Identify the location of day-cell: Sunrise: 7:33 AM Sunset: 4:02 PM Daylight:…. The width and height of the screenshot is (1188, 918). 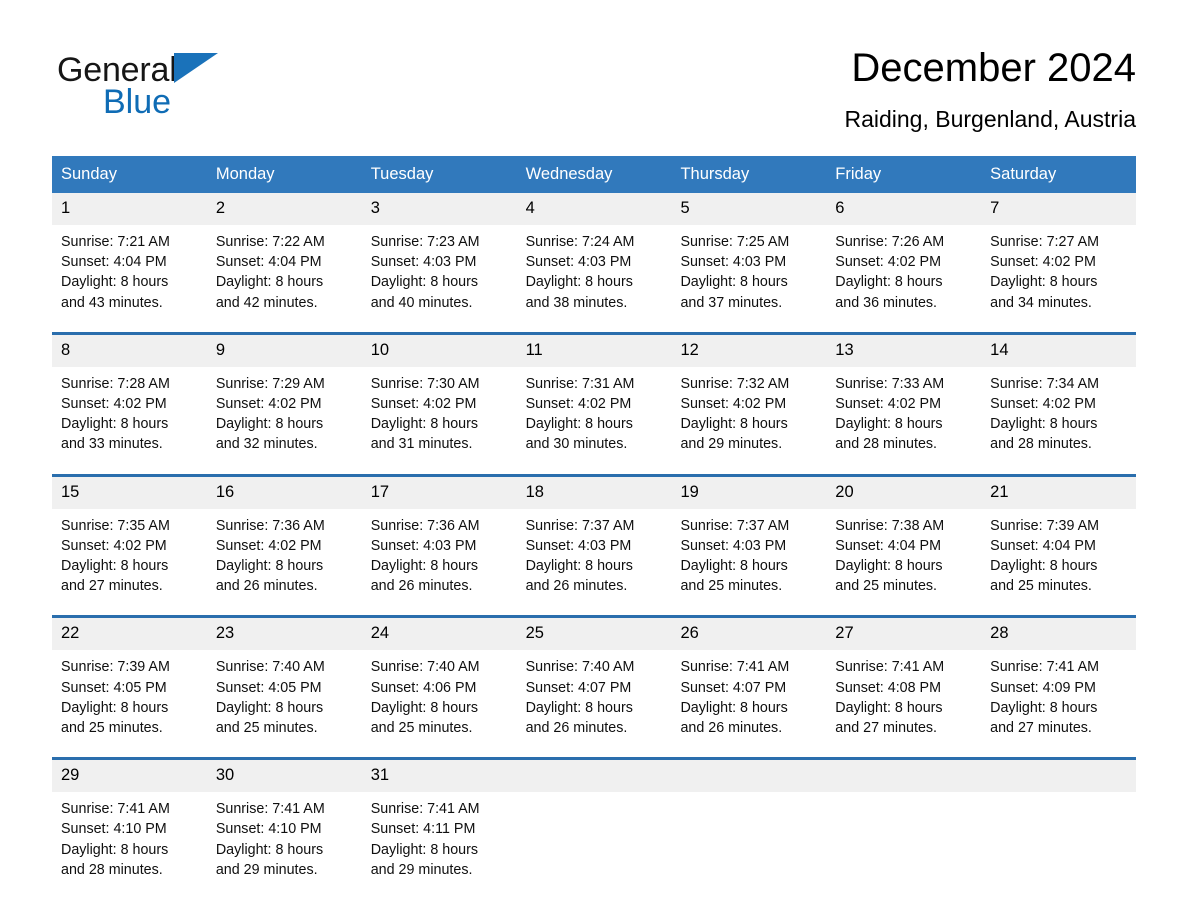
(903, 416).